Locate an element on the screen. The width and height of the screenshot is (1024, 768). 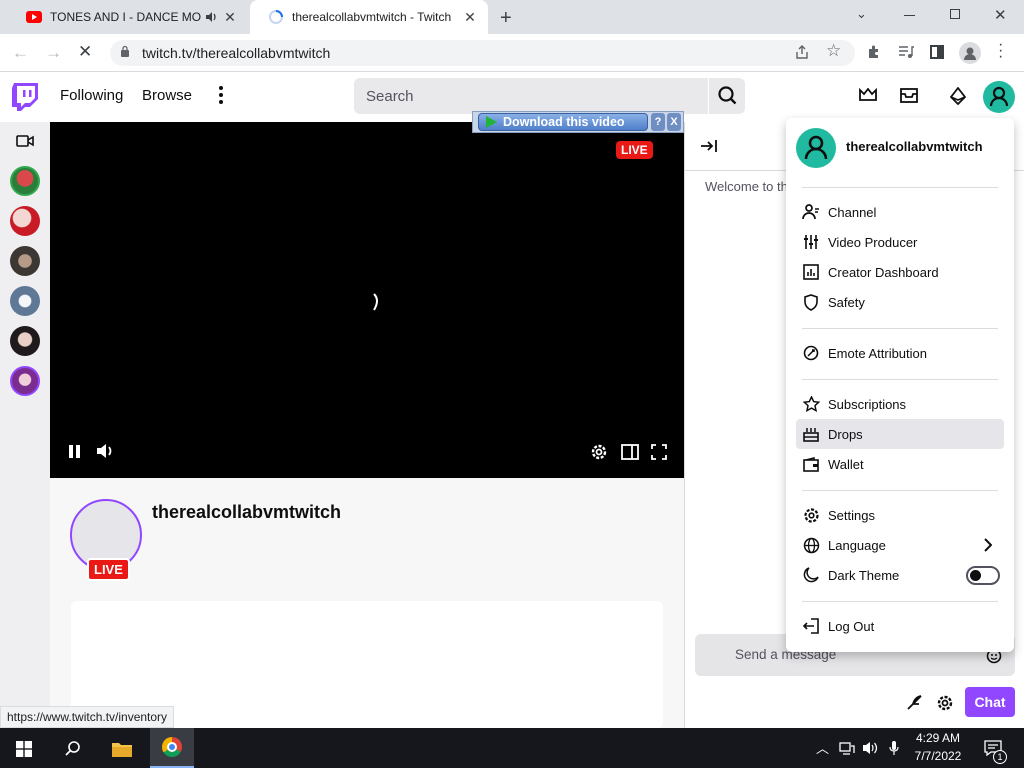
globe-icon is located at coordinates (811, 545).